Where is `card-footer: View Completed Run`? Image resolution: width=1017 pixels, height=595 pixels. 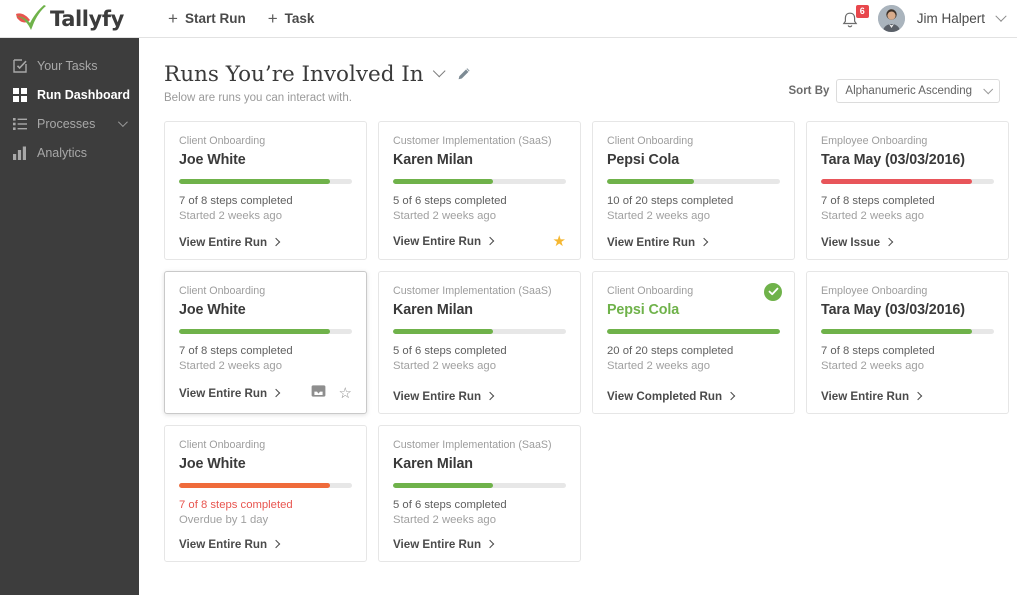 card-footer: View Completed Run is located at coordinates (693, 390).